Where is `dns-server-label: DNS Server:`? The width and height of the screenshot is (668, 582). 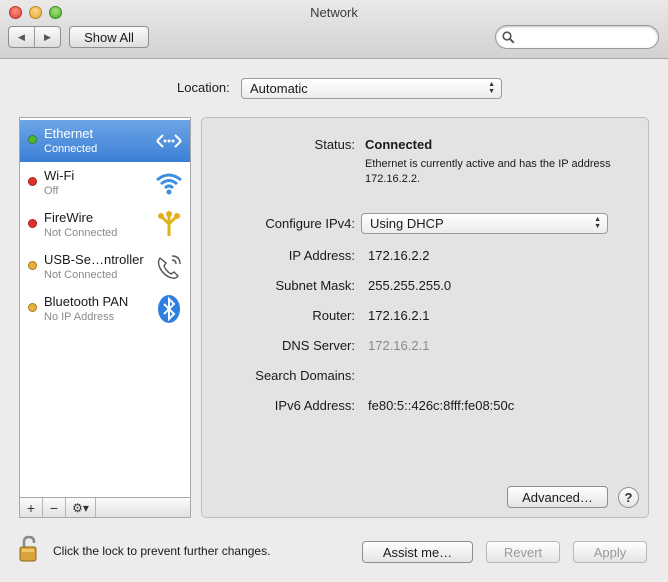
dns-server-label: DNS Server: is located at coordinates (318, 345).